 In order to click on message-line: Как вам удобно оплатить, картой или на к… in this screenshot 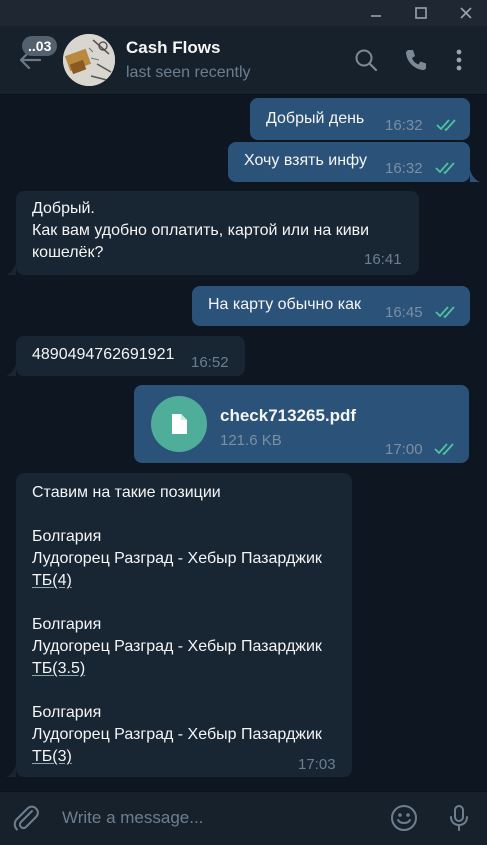, I will do `click(201, 230)`.